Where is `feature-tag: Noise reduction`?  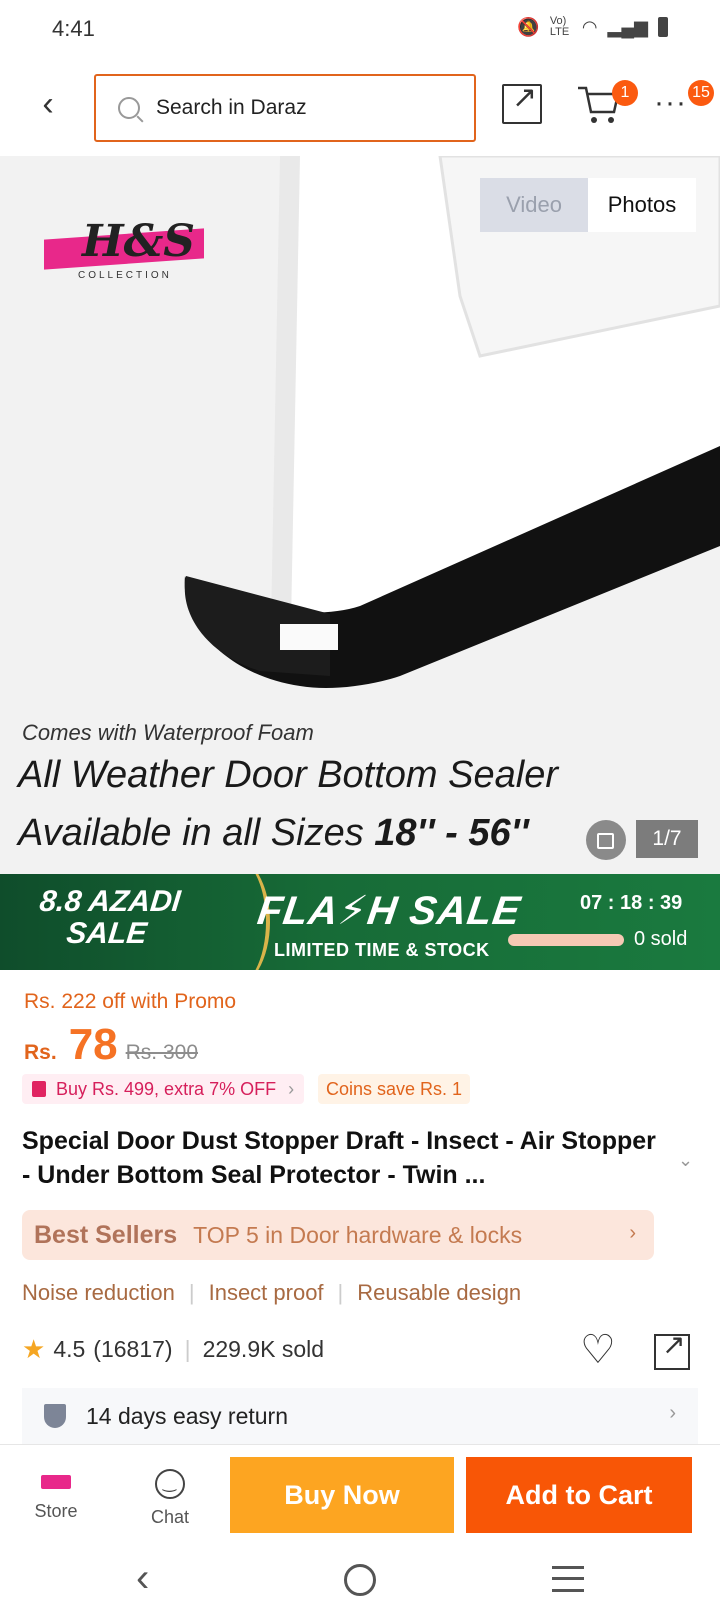 feature-tag: Noise reduction is located at coordinates (98, 1292).